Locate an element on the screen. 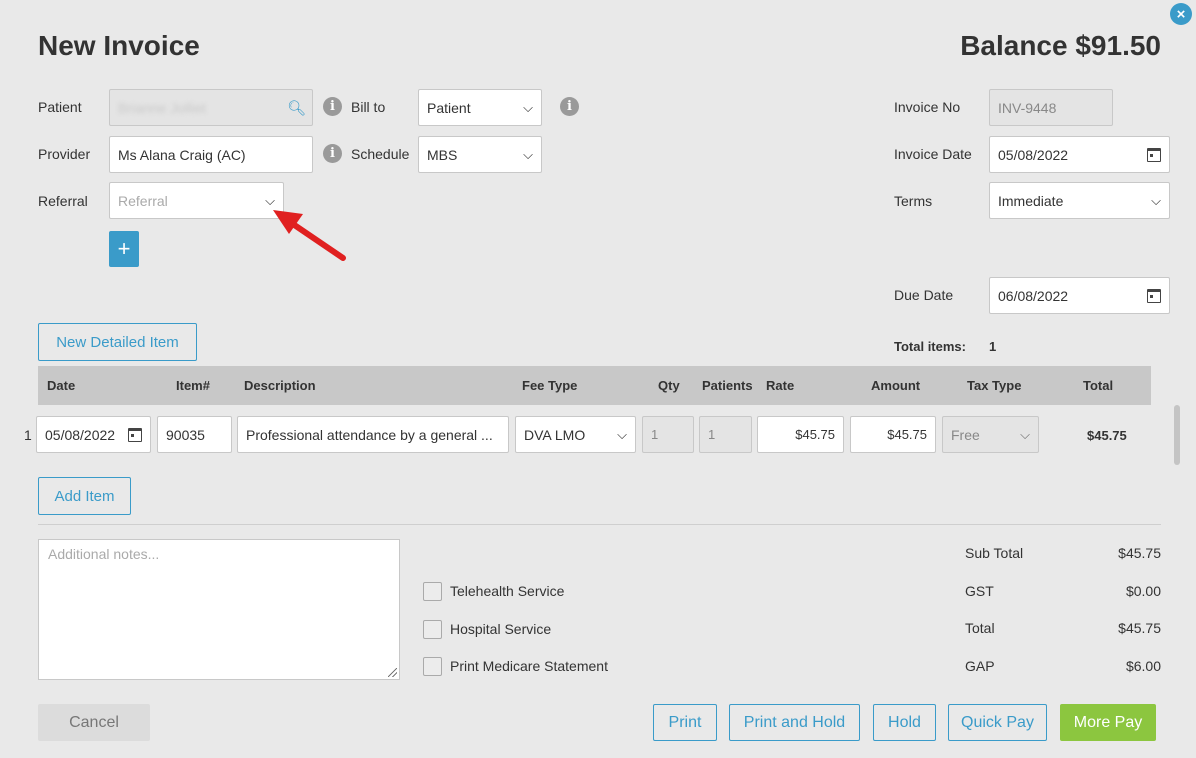  row-qty-value: 1 is located at coordinates (655, 434).